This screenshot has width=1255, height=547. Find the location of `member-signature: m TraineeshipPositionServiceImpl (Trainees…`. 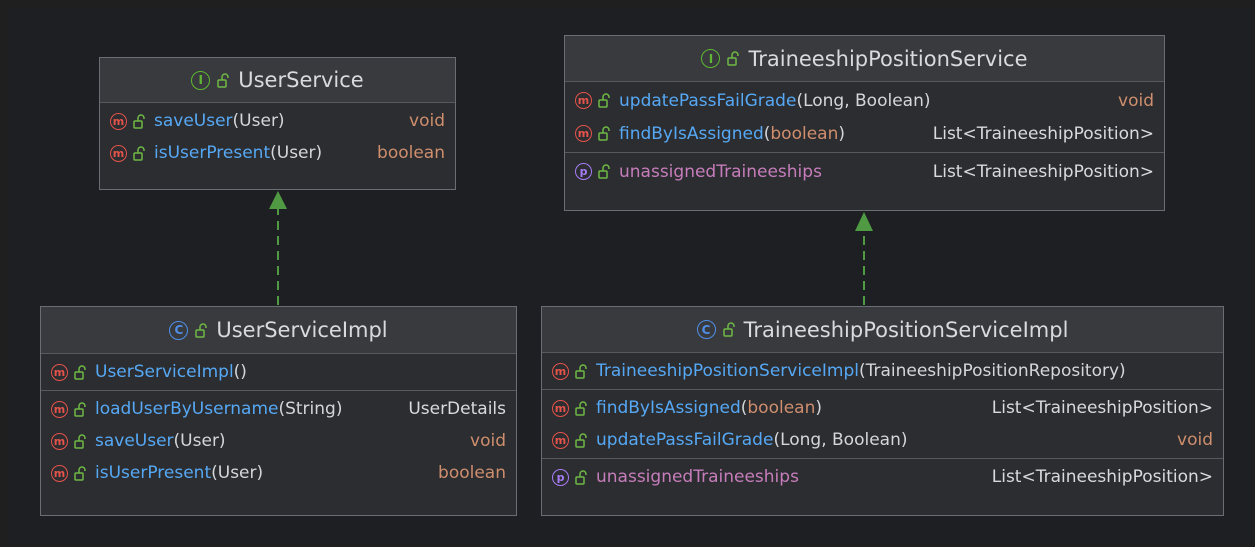

member-signature: m TraineeshipPositionServiceImpl (Trainees… is located at coordinates (839, 371).